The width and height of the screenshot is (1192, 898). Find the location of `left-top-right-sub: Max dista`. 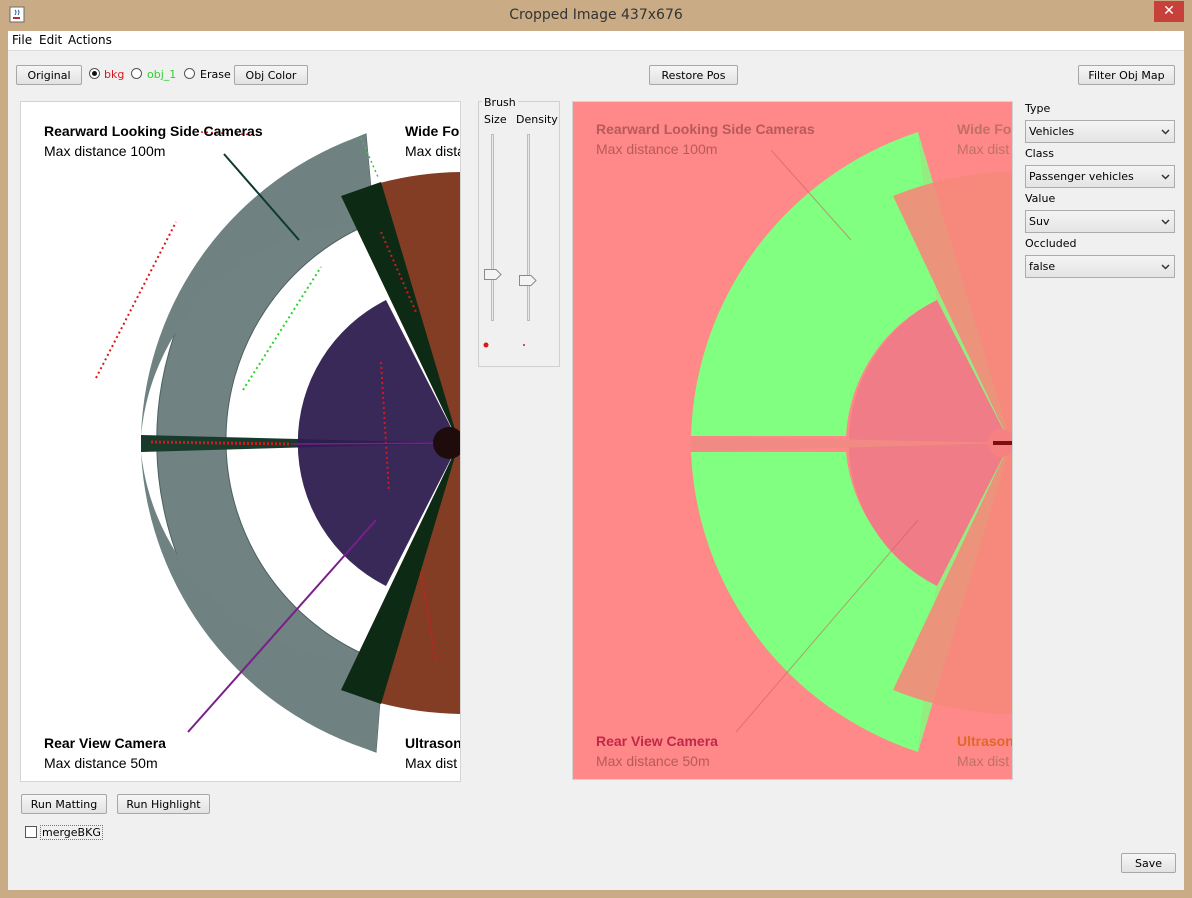

left-top-right-sub: Max dista is located at coordinates (433, 151).